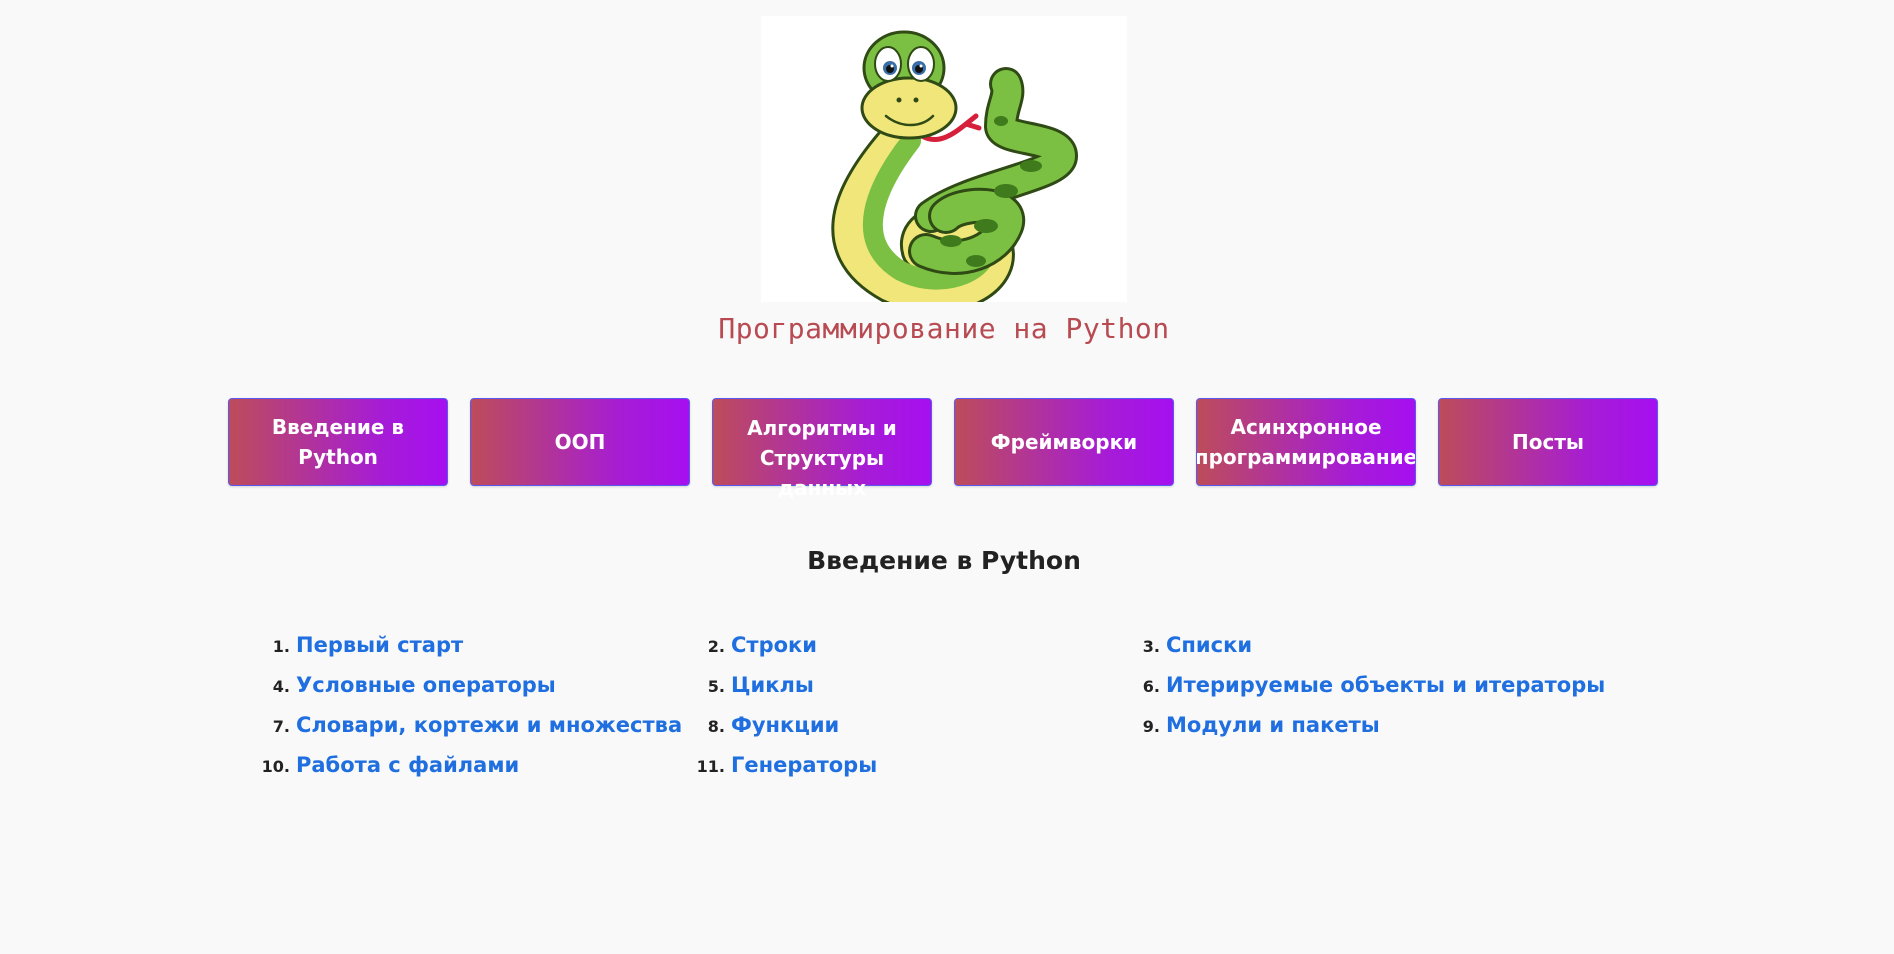 Image resolution: width=1894 pixels, height=954 pixels. I want to click on nav-button-label: Посты, so click(1547, 442).